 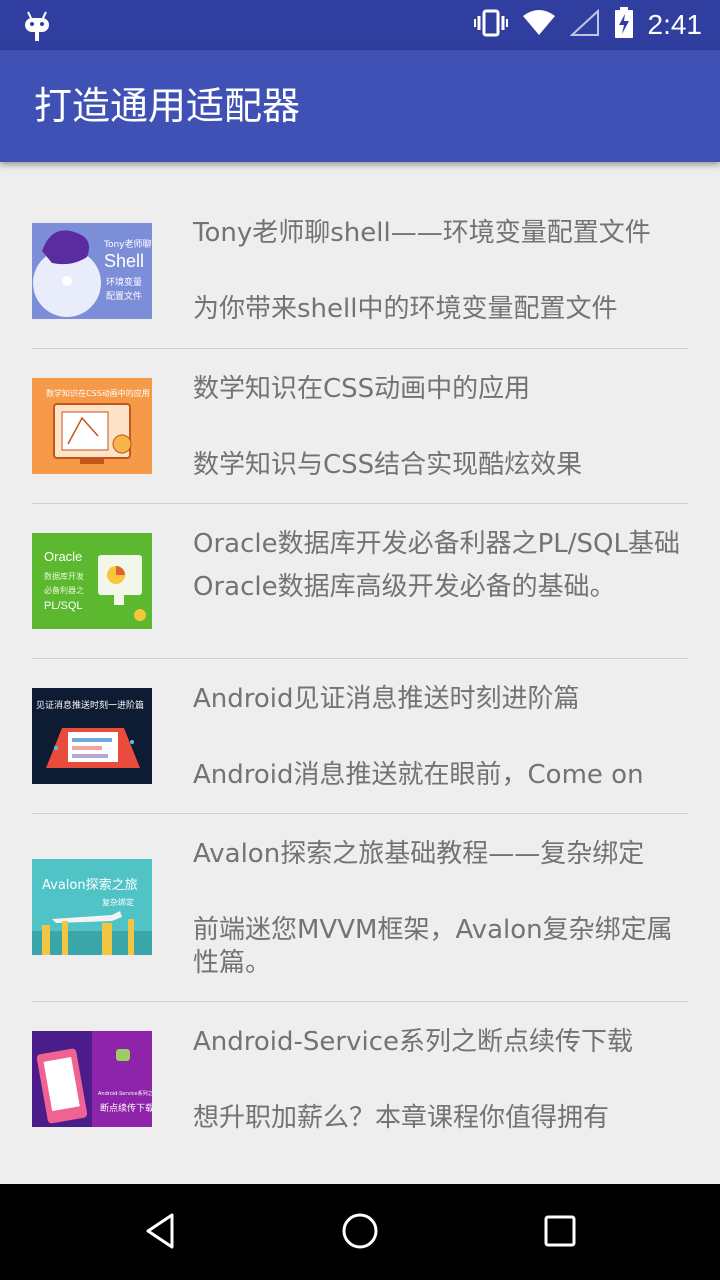 What do you see at coordinates (490, 25) in the screenshot?
I see `vibrate-icon` at bounding box center [490, 25].